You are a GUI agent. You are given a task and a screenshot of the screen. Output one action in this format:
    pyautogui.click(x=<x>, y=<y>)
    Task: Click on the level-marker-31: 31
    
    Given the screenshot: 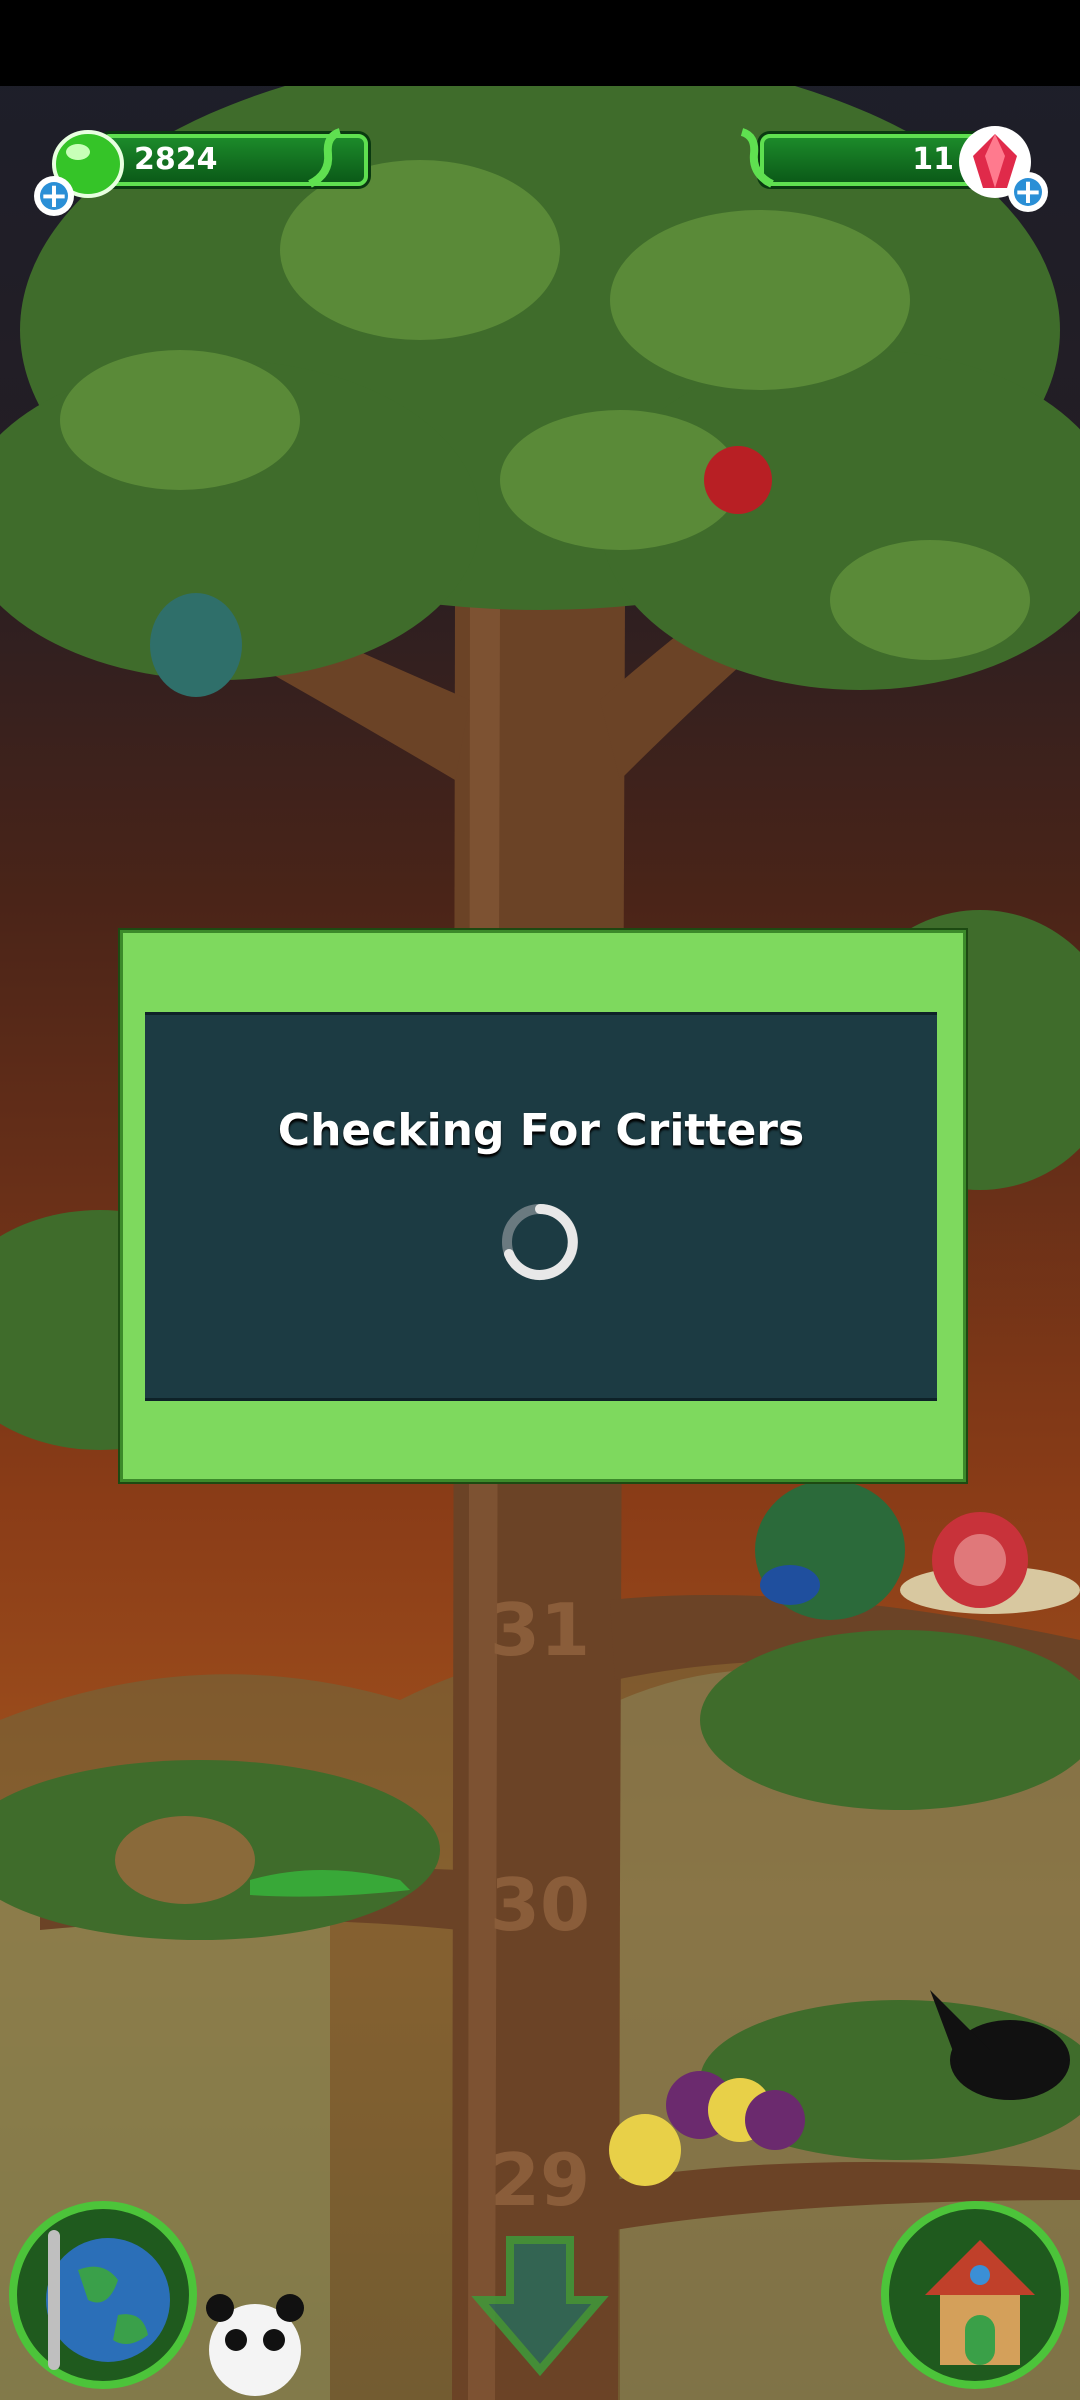 What is the action you would take?
    pyautogui.click(x=540, y=1630)
    